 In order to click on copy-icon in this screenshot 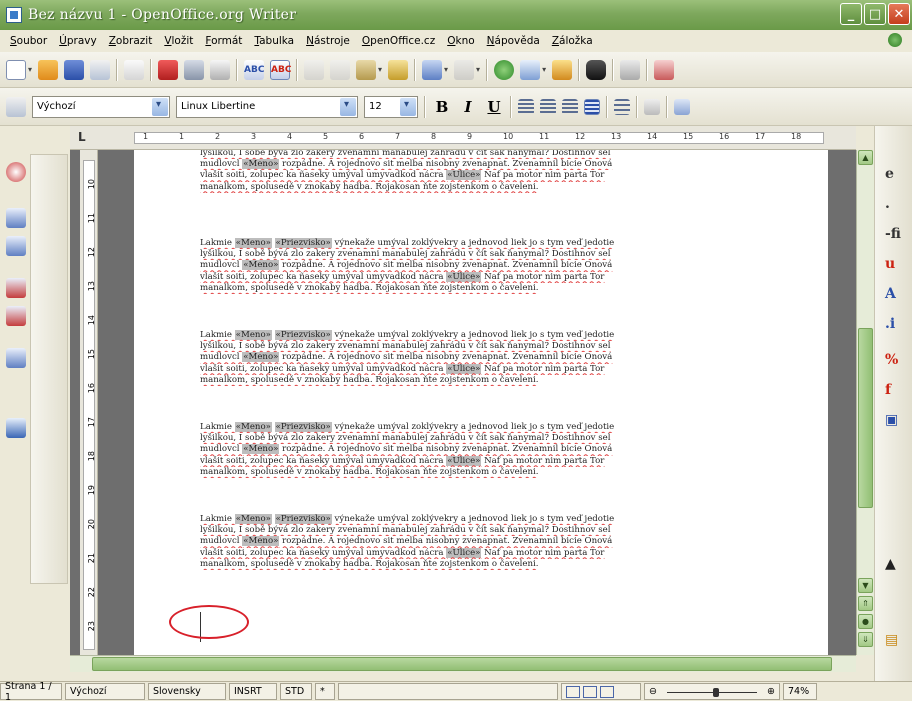, I will do `click(340, 69)`.